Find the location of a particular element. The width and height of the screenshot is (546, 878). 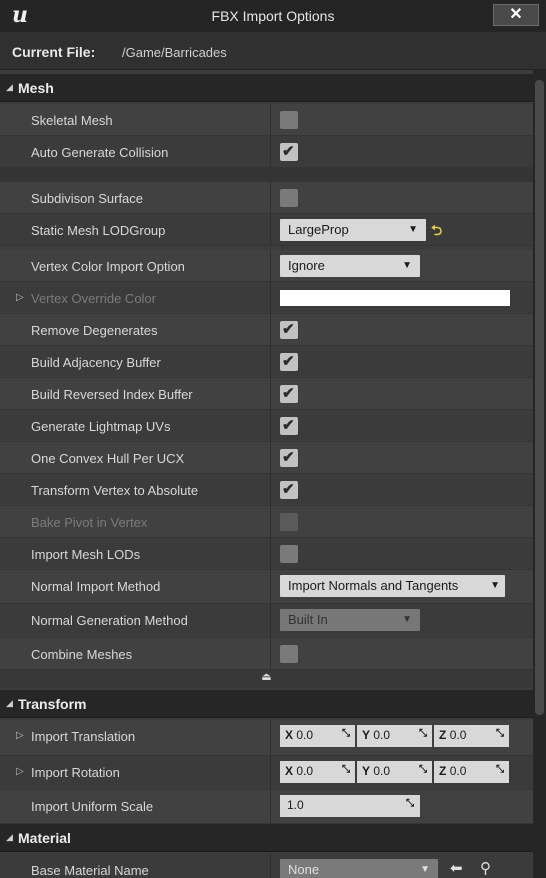

section-title: Mesh is located at coordinates (36, 88).